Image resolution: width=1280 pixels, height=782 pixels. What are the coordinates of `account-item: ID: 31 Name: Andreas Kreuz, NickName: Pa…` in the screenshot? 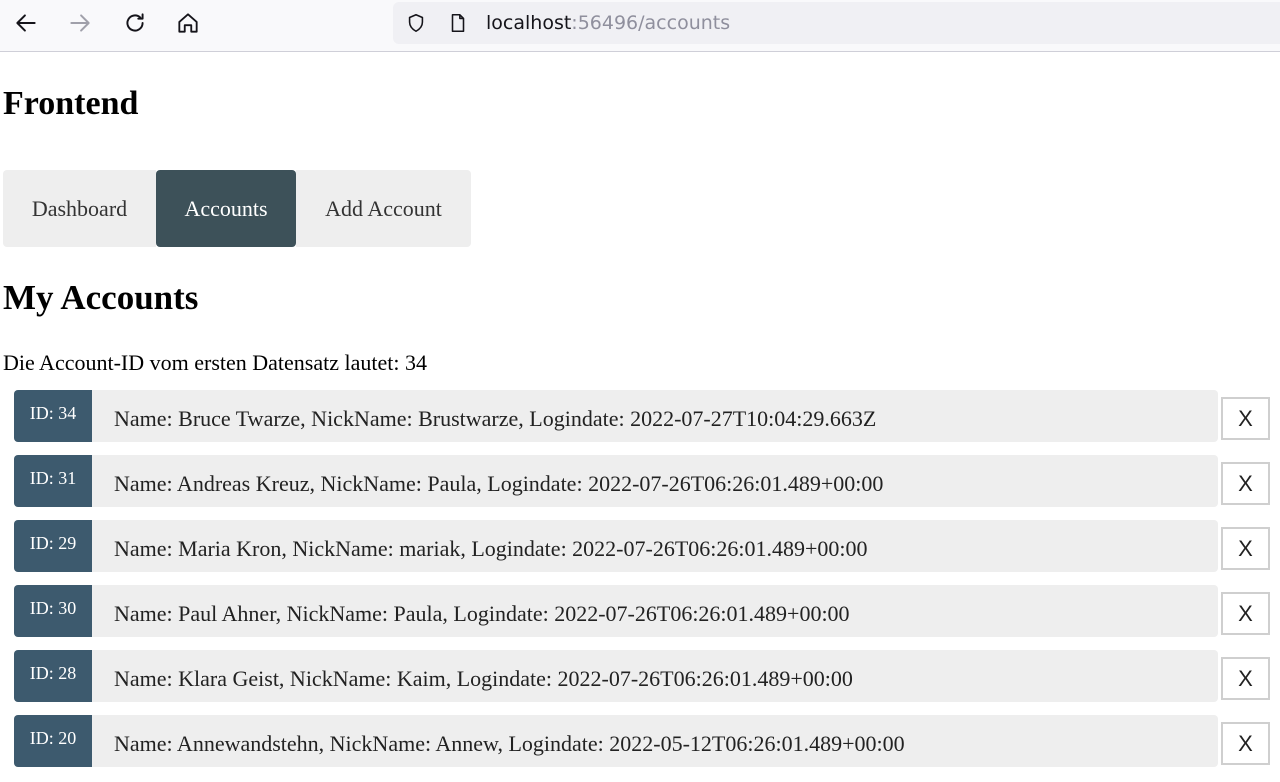 It's located at (616, 481).